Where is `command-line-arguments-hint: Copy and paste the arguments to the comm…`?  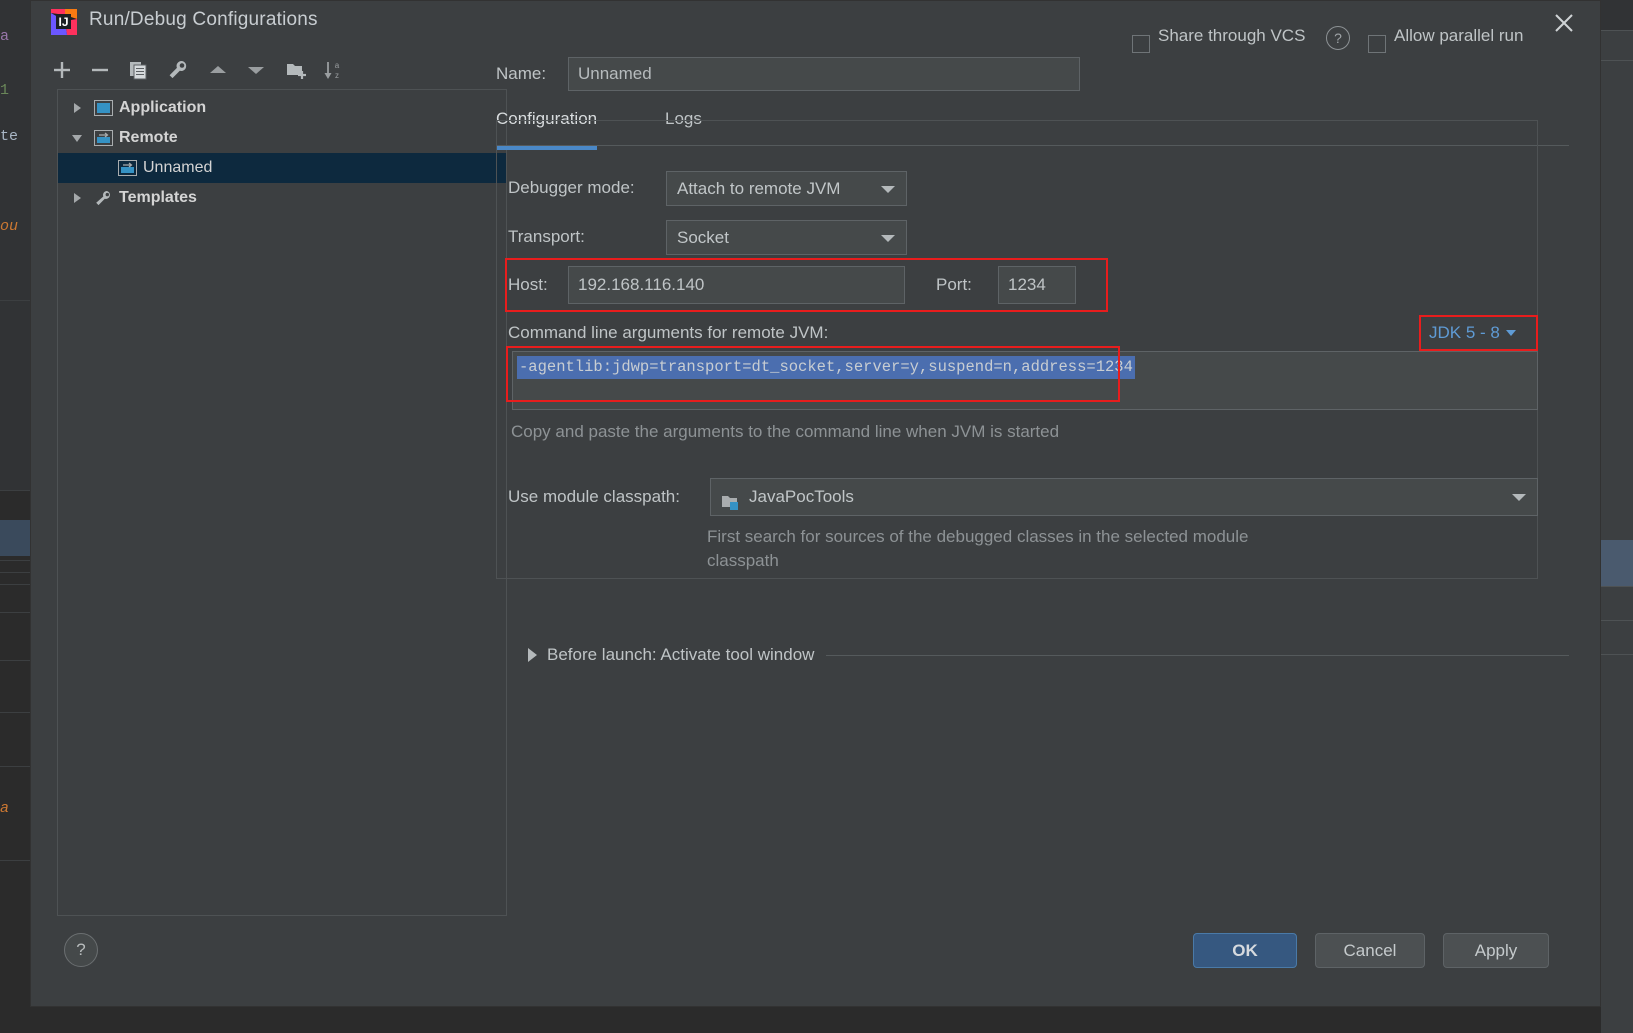
command-line-arguments-hint: Copy and paste the arguments to the comm… is located at coordinates (785, 431).